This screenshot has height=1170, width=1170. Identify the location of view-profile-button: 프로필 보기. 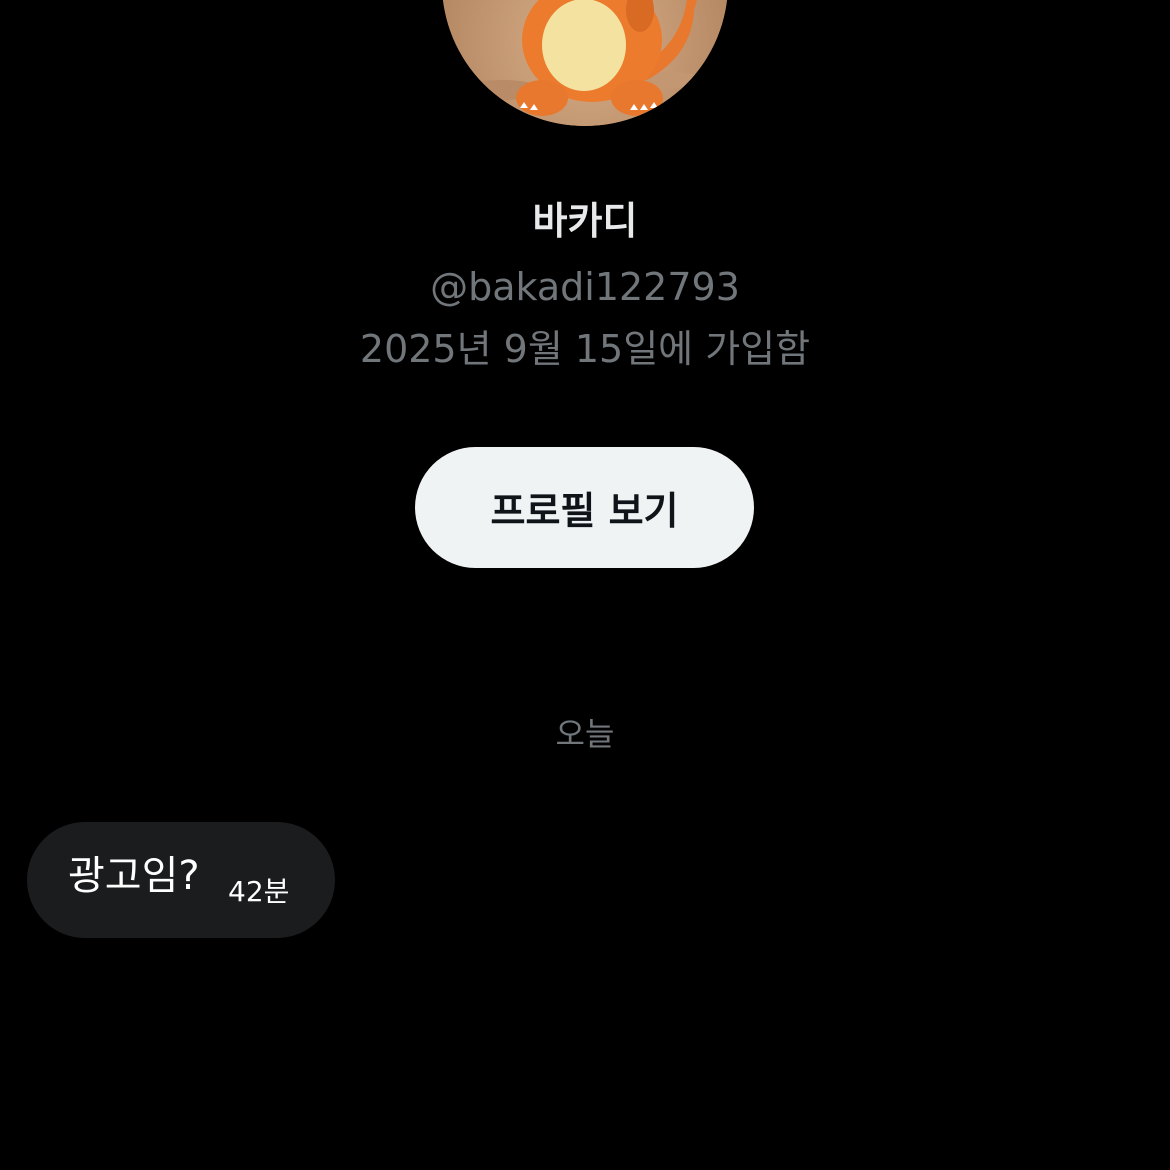
(584, 507).